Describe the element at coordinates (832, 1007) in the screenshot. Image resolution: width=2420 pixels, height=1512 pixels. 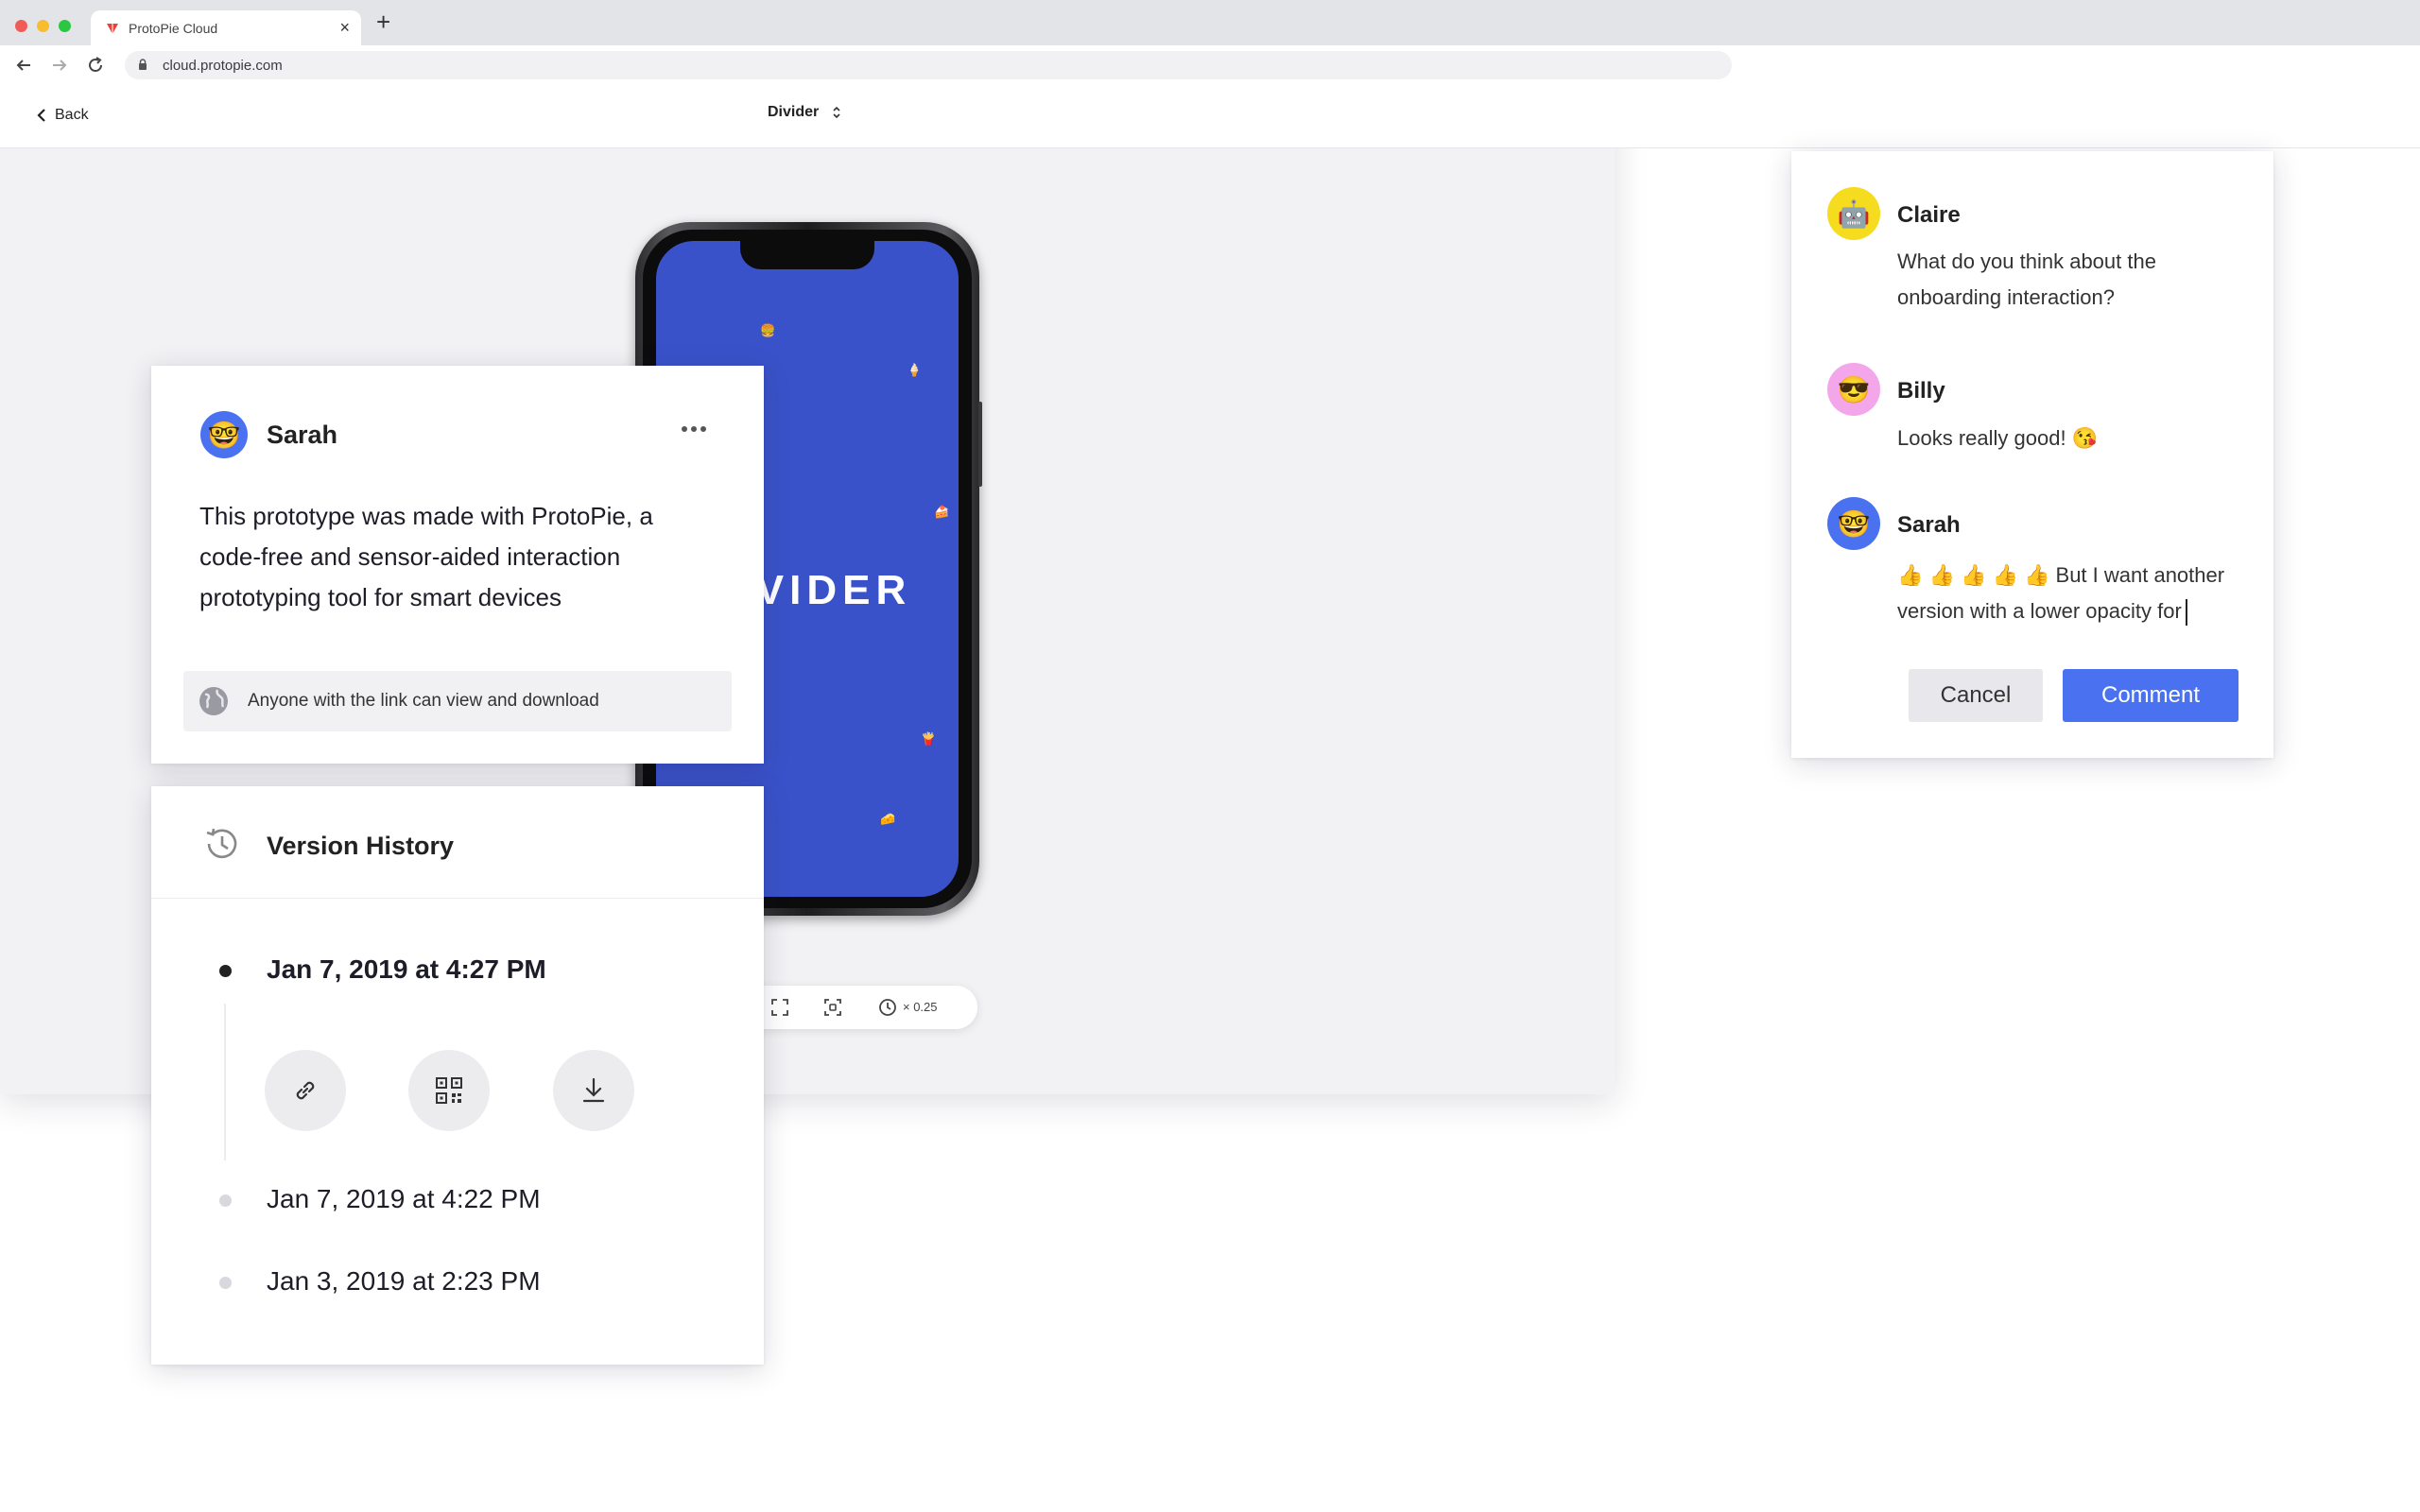
I see `fit-screen-icon` at that location.